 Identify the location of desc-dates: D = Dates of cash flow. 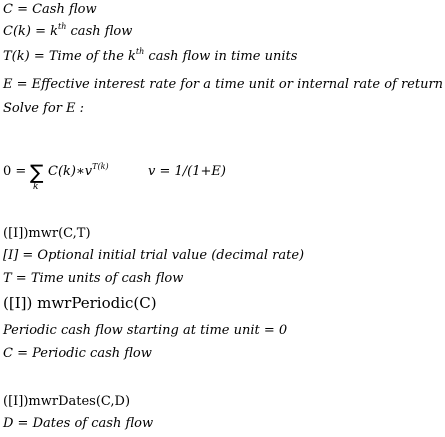
(78, 423).